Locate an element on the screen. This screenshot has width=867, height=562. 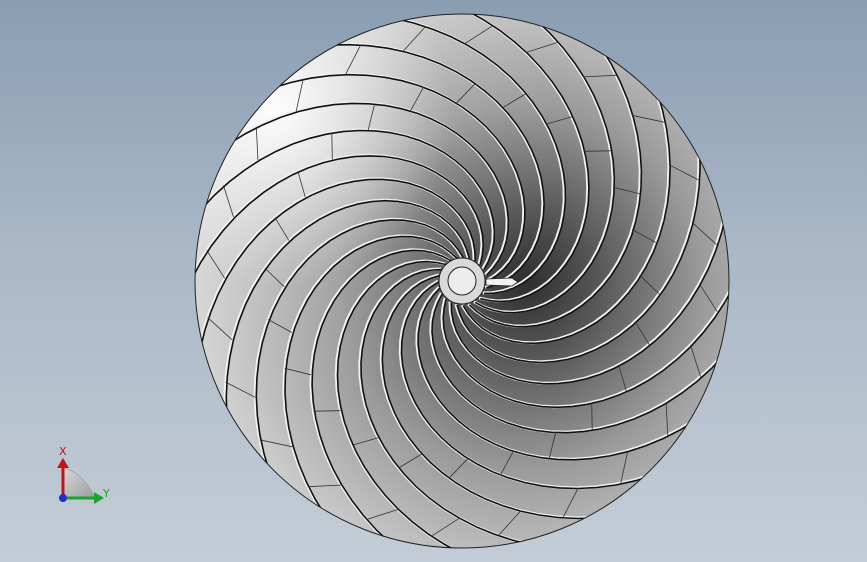
hub-bore is located at coordinates (462, 281).